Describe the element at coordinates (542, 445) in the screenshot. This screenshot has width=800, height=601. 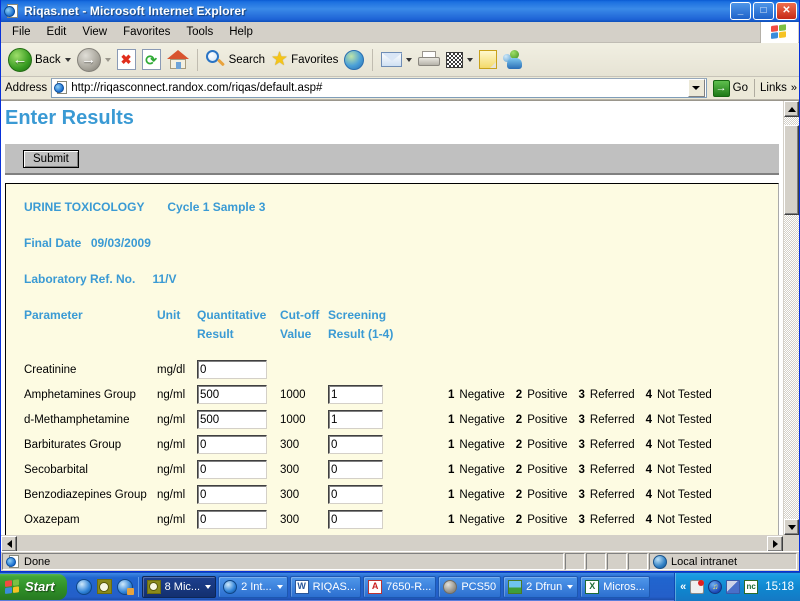
I see `legend-entry: 2Positive` at that location.